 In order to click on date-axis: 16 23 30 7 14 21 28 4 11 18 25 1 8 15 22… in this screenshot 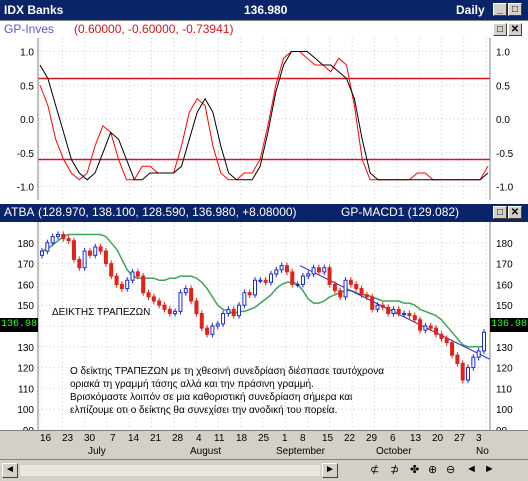, I will do `click(264, 444)`.